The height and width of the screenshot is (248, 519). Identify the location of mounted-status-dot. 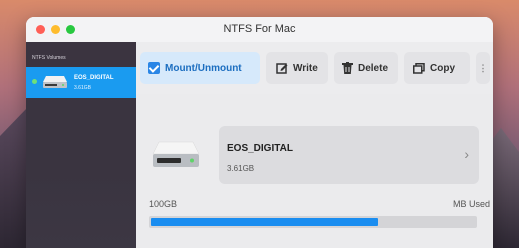
(34, 81).